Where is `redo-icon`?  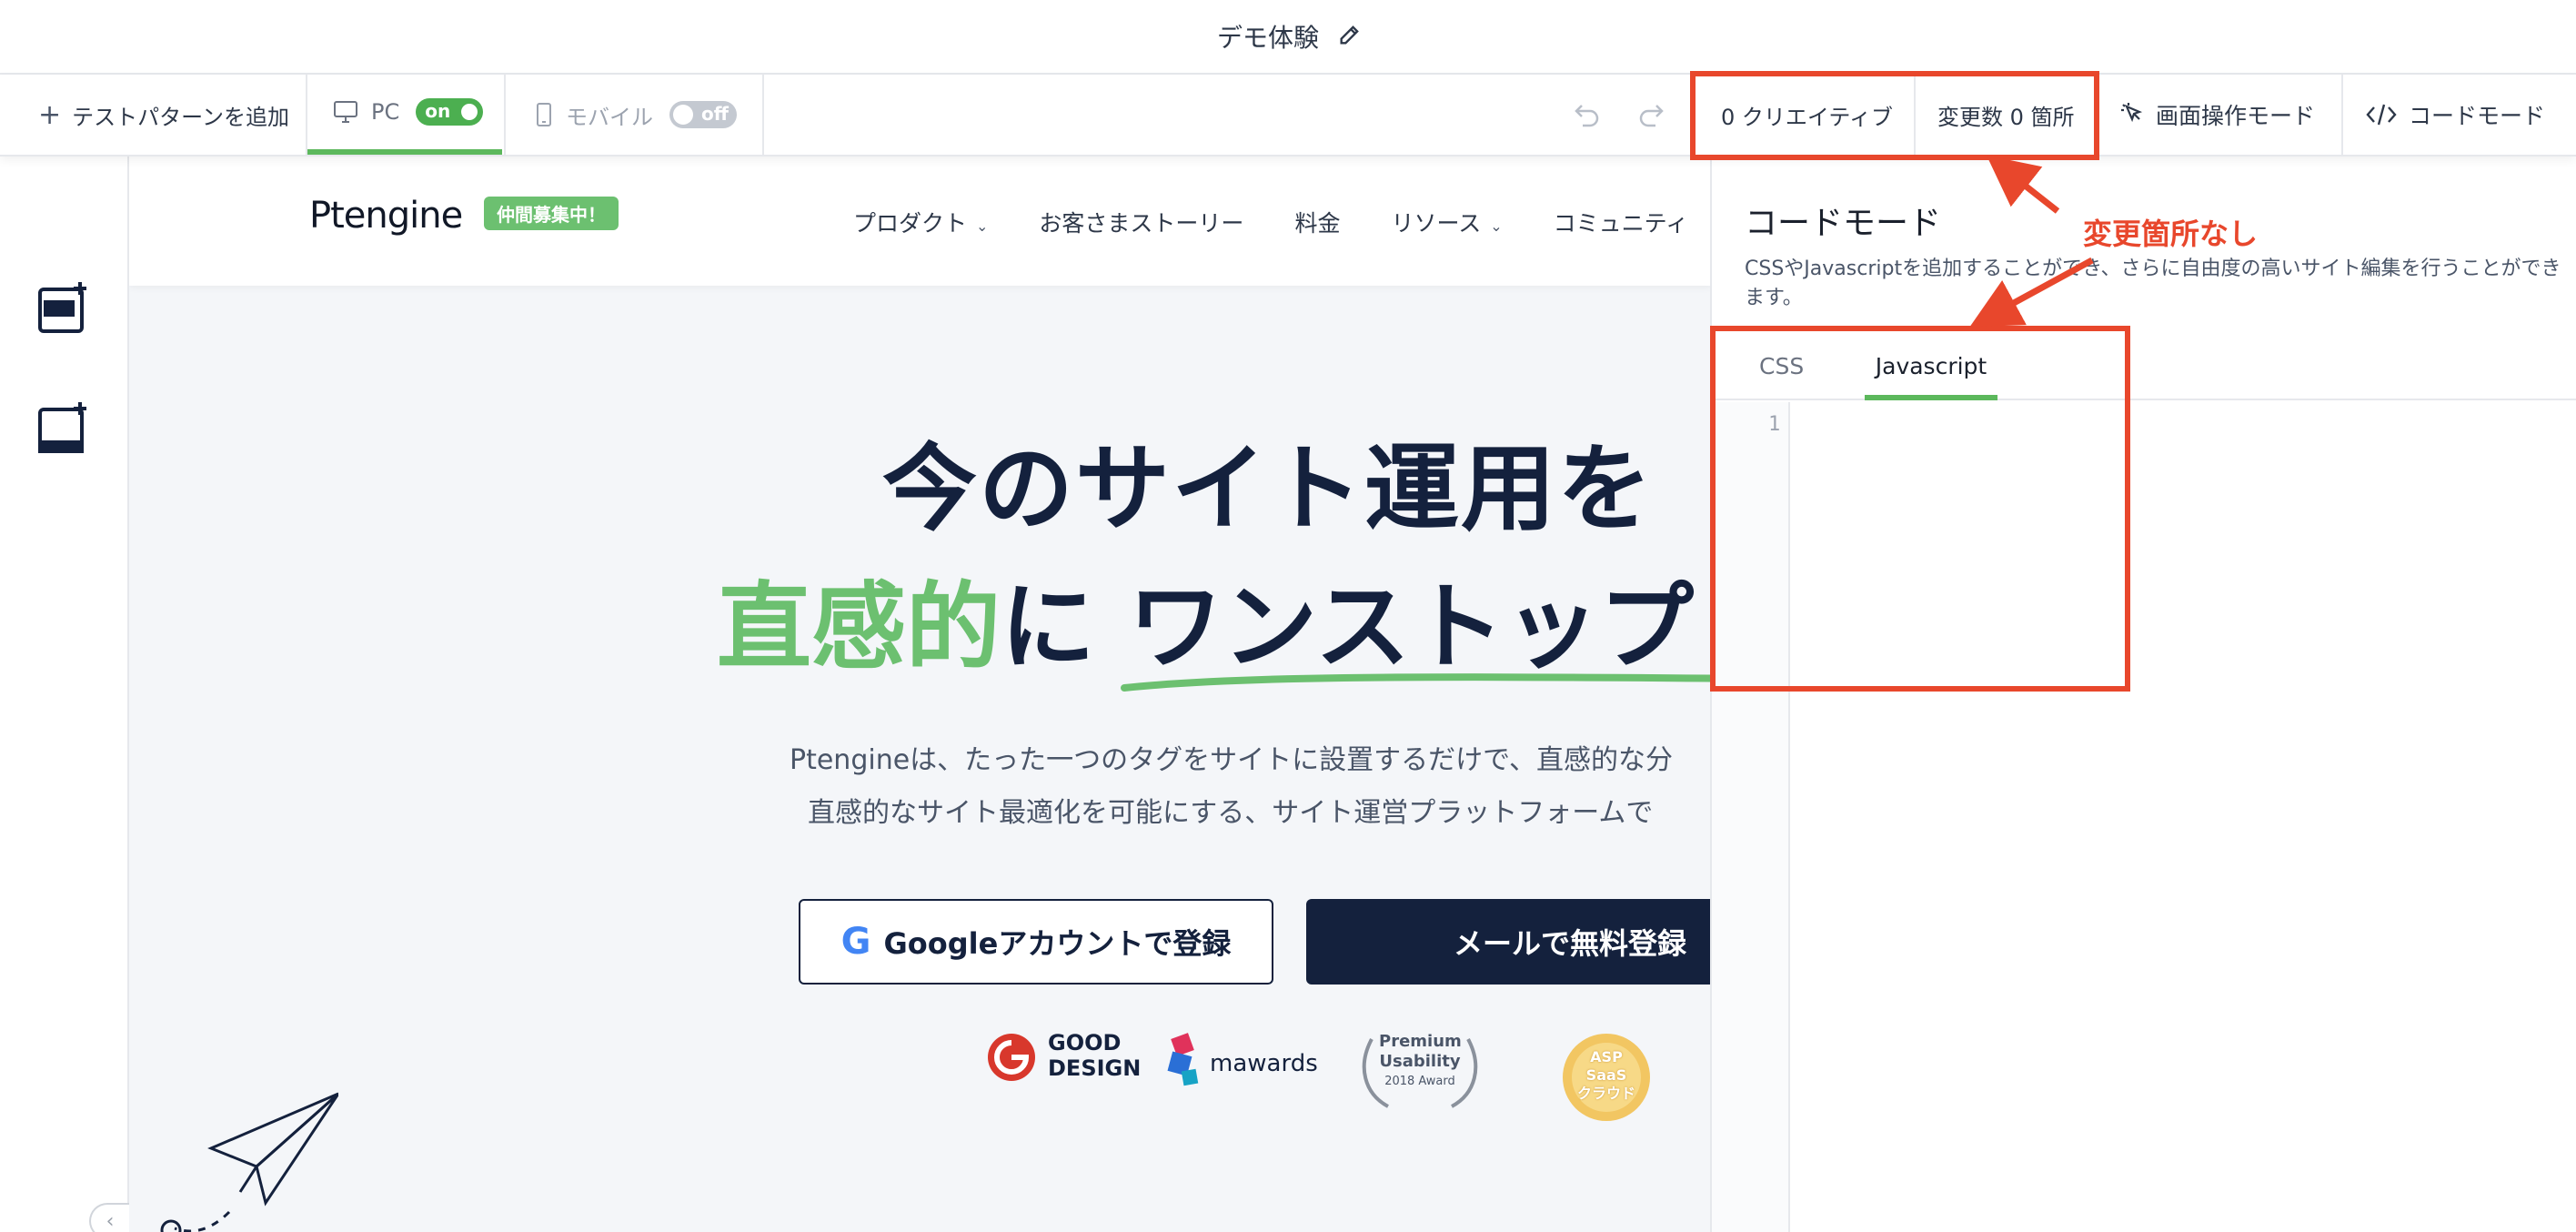
redo-icon is located at coordinates (1651, 116).